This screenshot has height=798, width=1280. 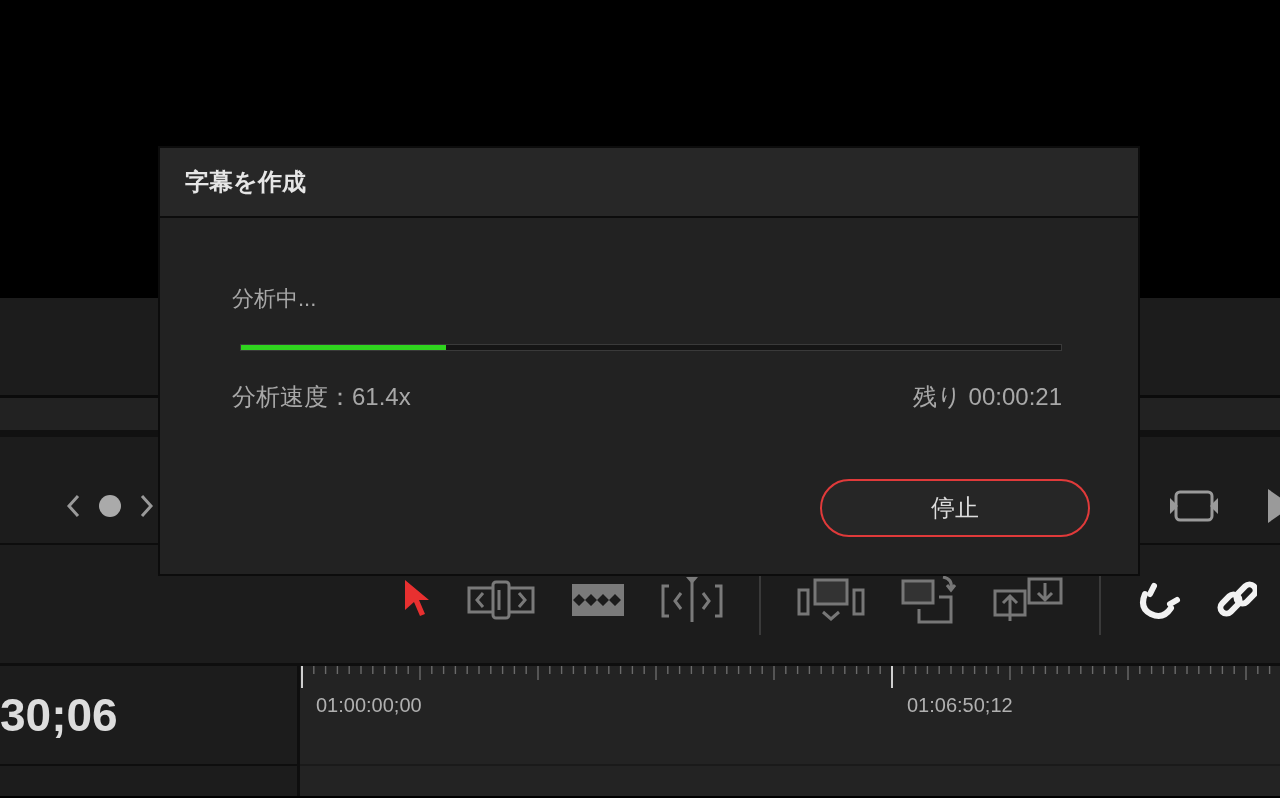 What do you see at coordinates (929, 600) in the screenshot?
I see `replace-icon` at bounding box center [929, 600].